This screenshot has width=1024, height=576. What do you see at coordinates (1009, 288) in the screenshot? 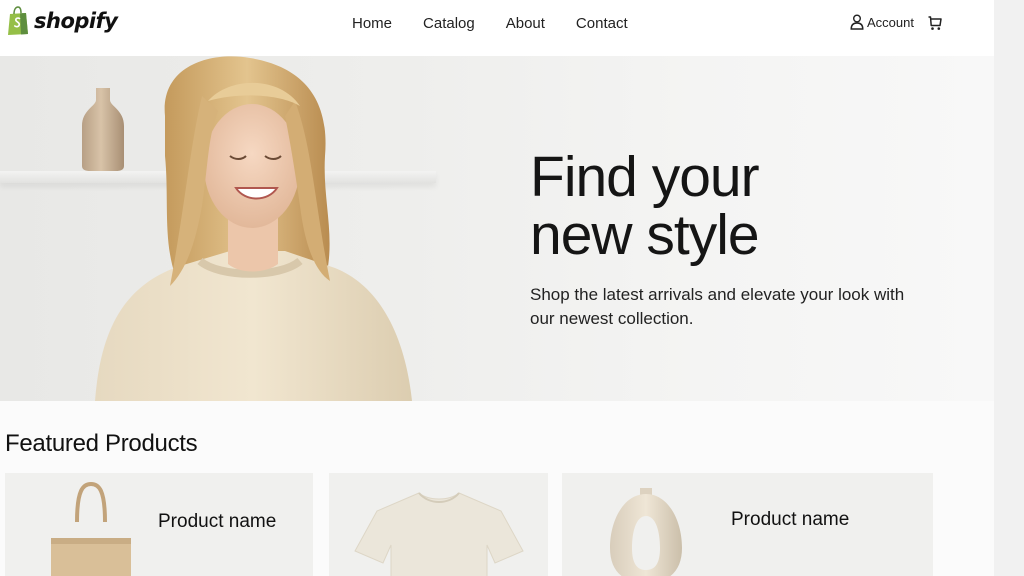
I see `window-scroll-gutter` at bounding box center [1009, 288].